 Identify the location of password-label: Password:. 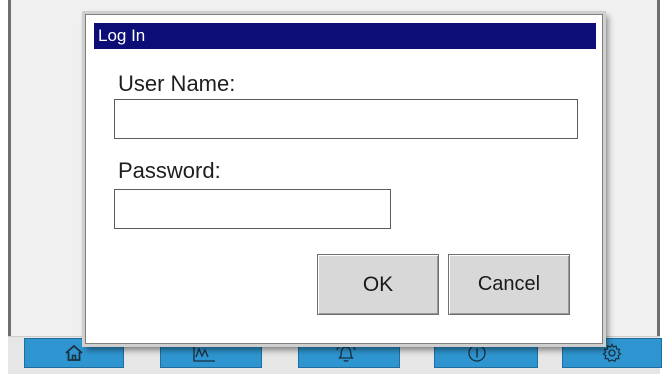
(169, 170).